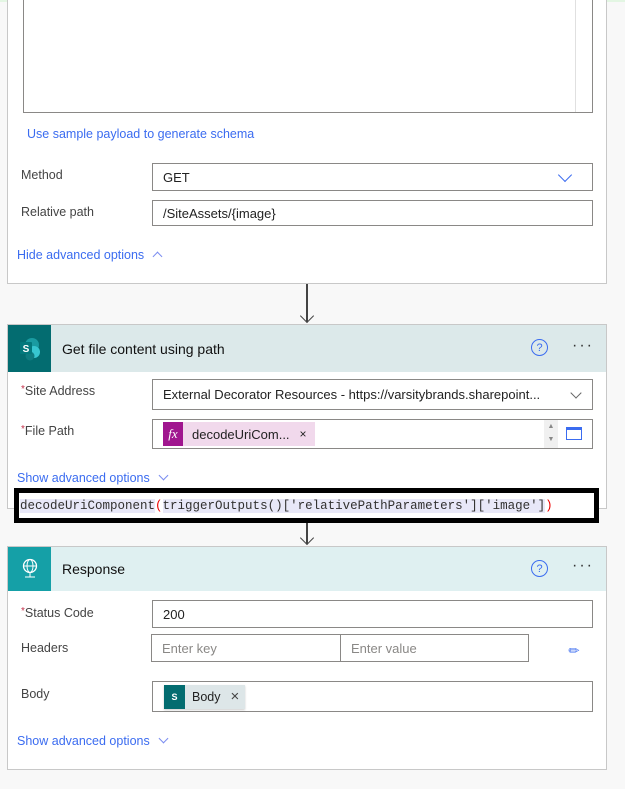 Image resolution: width=625 pixels, height=789 pixels. I want to click on file-path-label: *File Path, so click(48, 431).